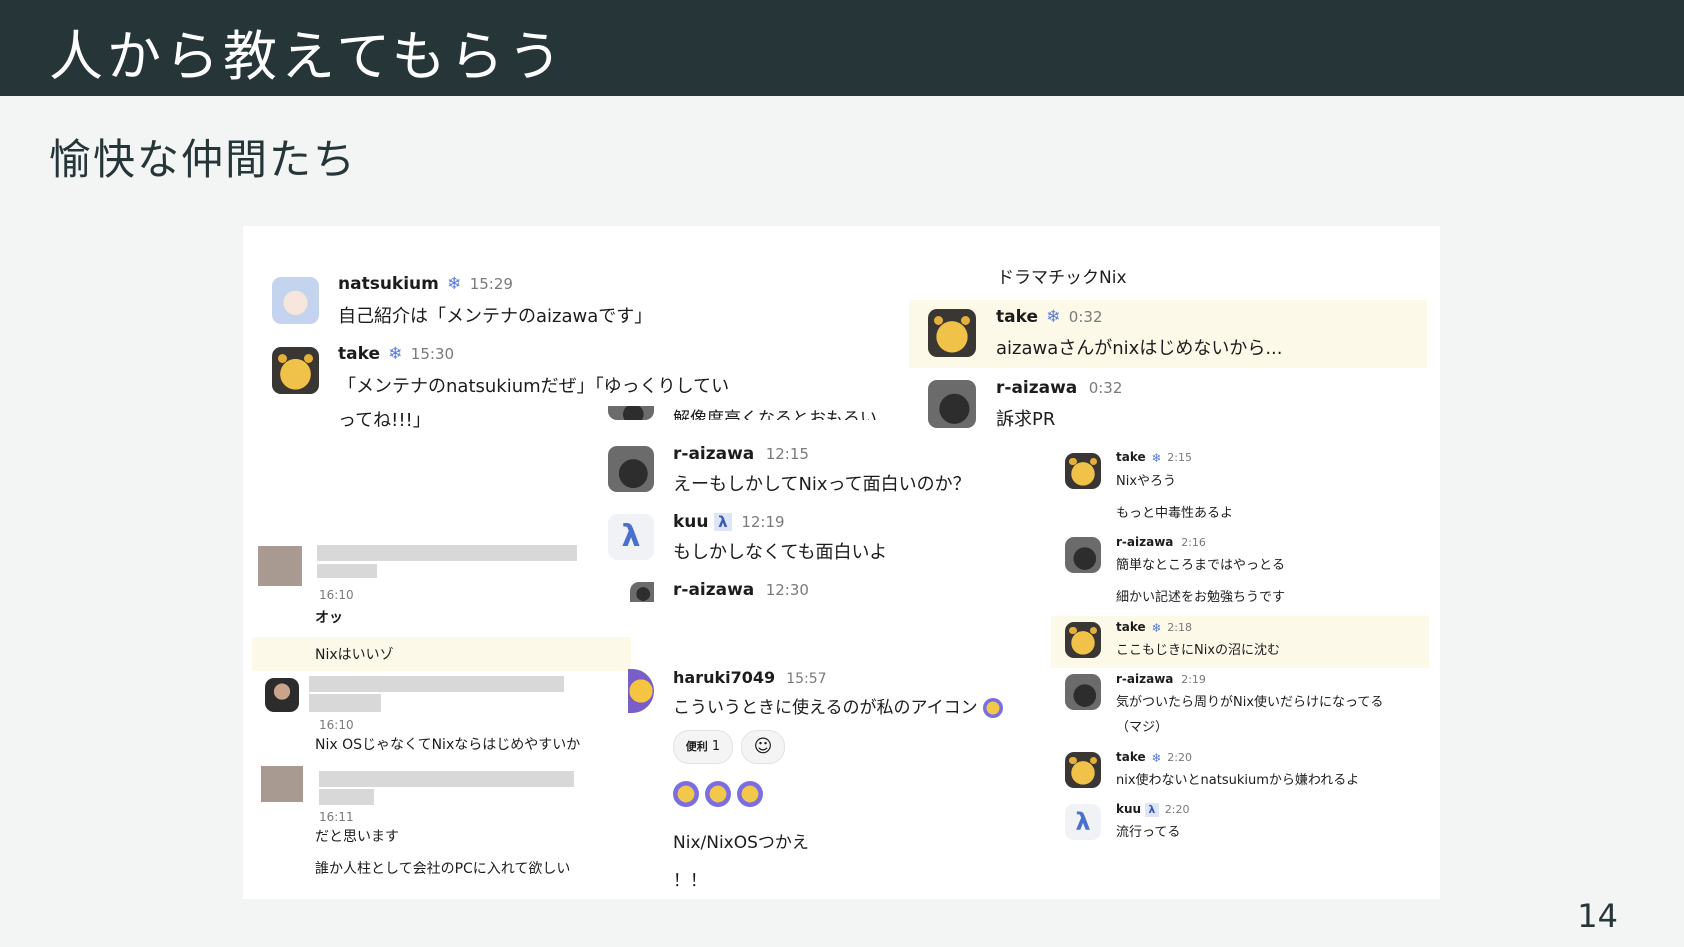 The width and height of the screenshot is (1684, 947). I want to click on message-text: だと思います, so click(357, 837).